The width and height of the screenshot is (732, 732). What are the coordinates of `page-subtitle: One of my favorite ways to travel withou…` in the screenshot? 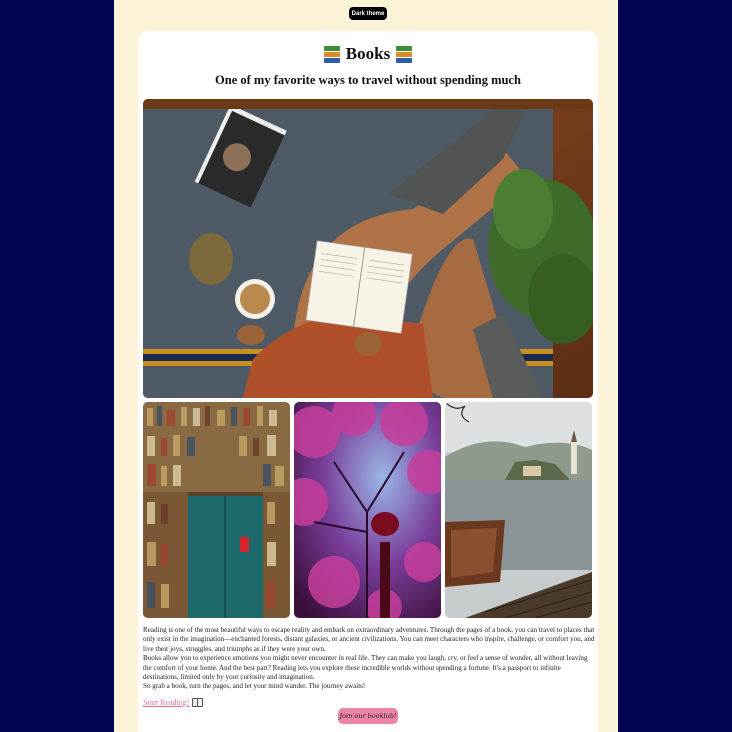 It's located at (368, 80).